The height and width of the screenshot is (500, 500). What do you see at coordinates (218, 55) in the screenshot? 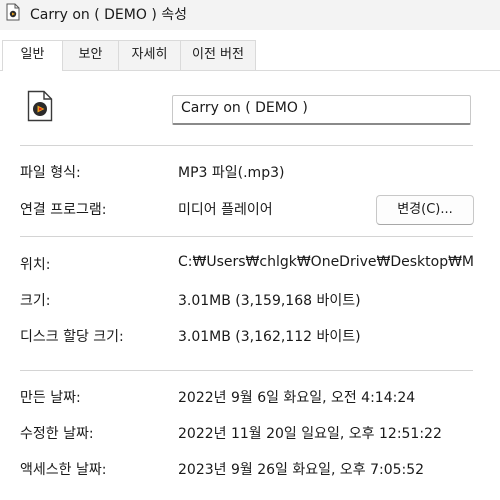
I see `tab-previous-versions: 이전 버전` at bounding box center [218, 55].